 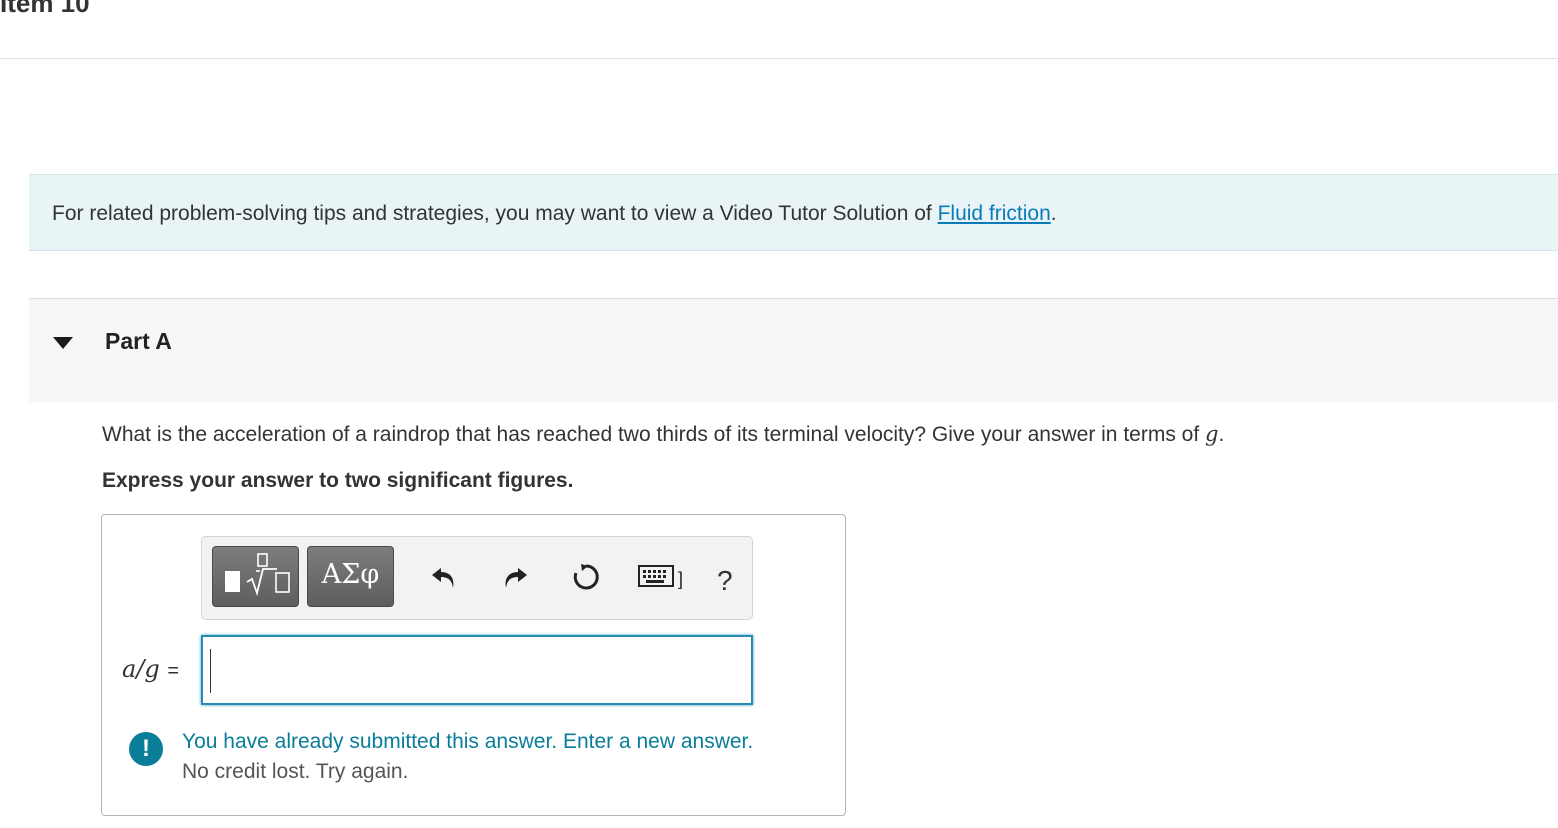 I want to click on answer-input, so click(x=477, y=670).